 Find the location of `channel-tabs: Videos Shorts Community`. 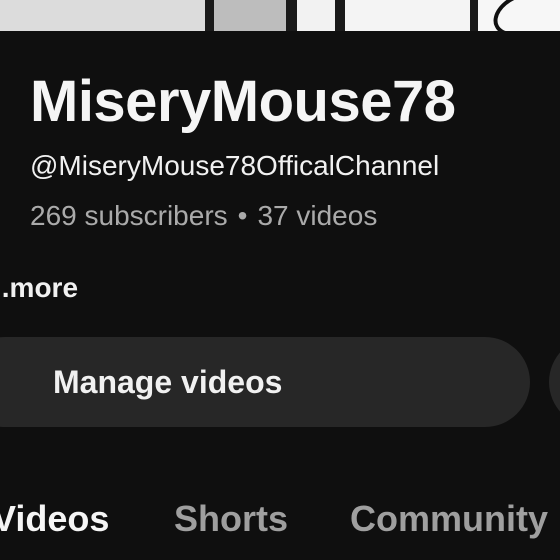

channel-tabs: Videos Shorts Community is located at coordinates (280, 529).